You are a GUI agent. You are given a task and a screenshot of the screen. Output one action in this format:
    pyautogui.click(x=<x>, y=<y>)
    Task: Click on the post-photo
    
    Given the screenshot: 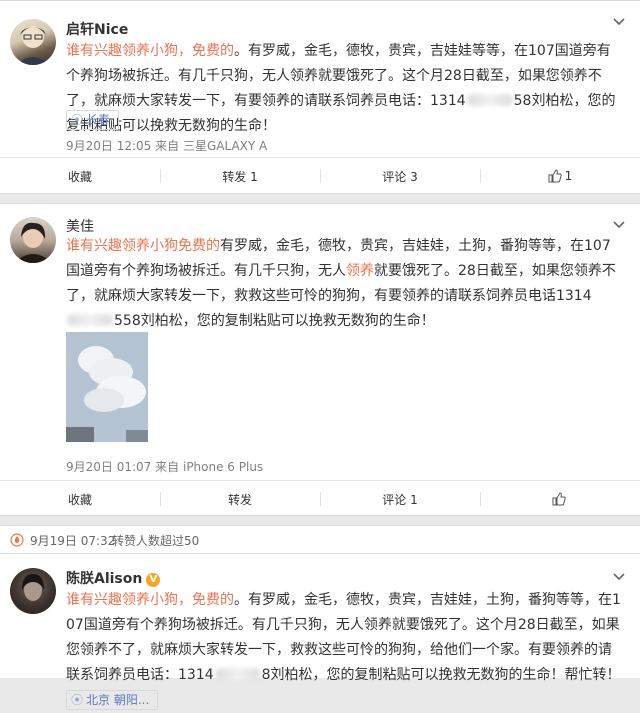 What is the action you would take?
    pyautogui.click(x=107, y=387)
    